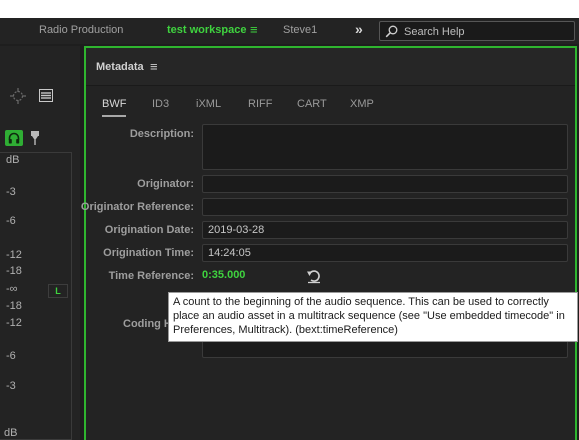  Describe the element at coordinates (208, 104) in the screenshot. I see `tab-ixml: iXML` at that location.